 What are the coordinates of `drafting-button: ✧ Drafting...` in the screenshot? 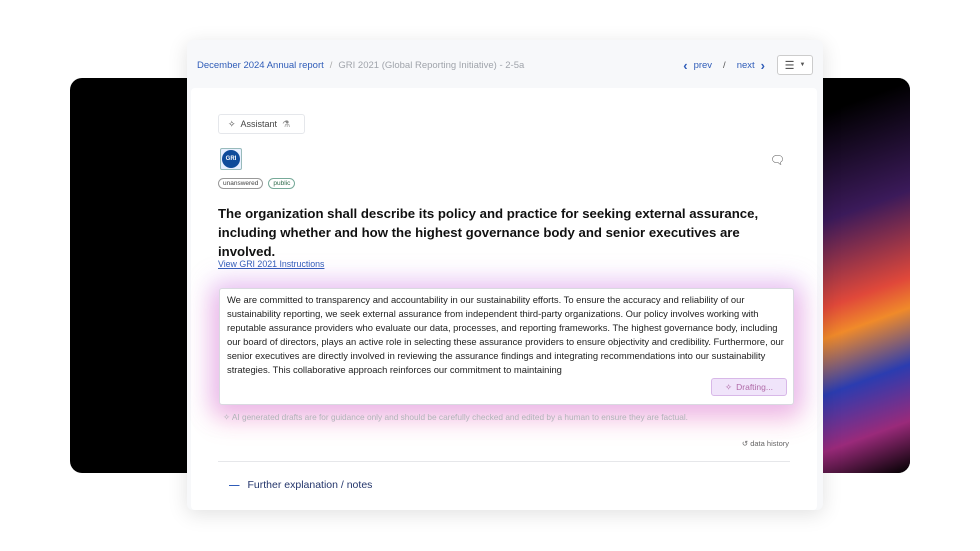 It's located at (749, 387).